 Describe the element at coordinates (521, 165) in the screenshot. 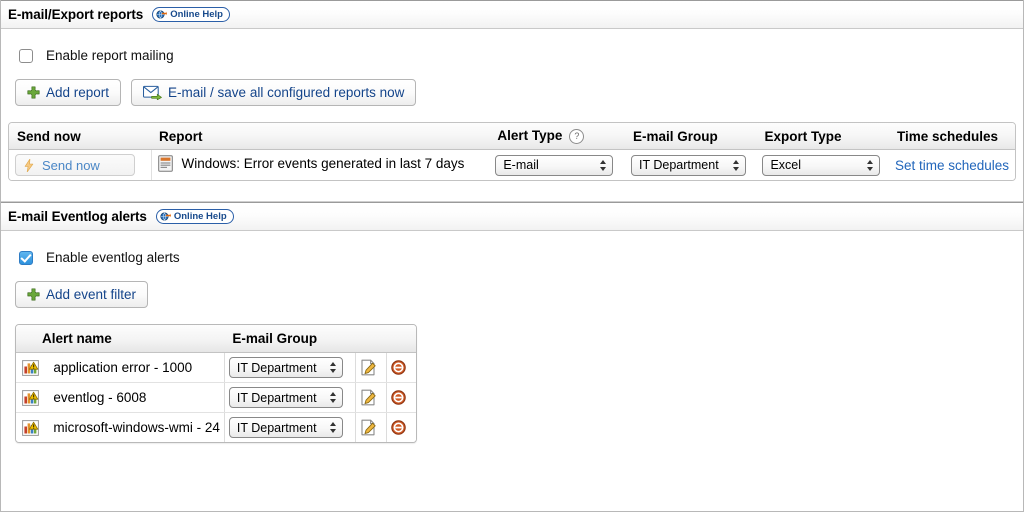

I see `alert-type-value: E-mail` at that location.